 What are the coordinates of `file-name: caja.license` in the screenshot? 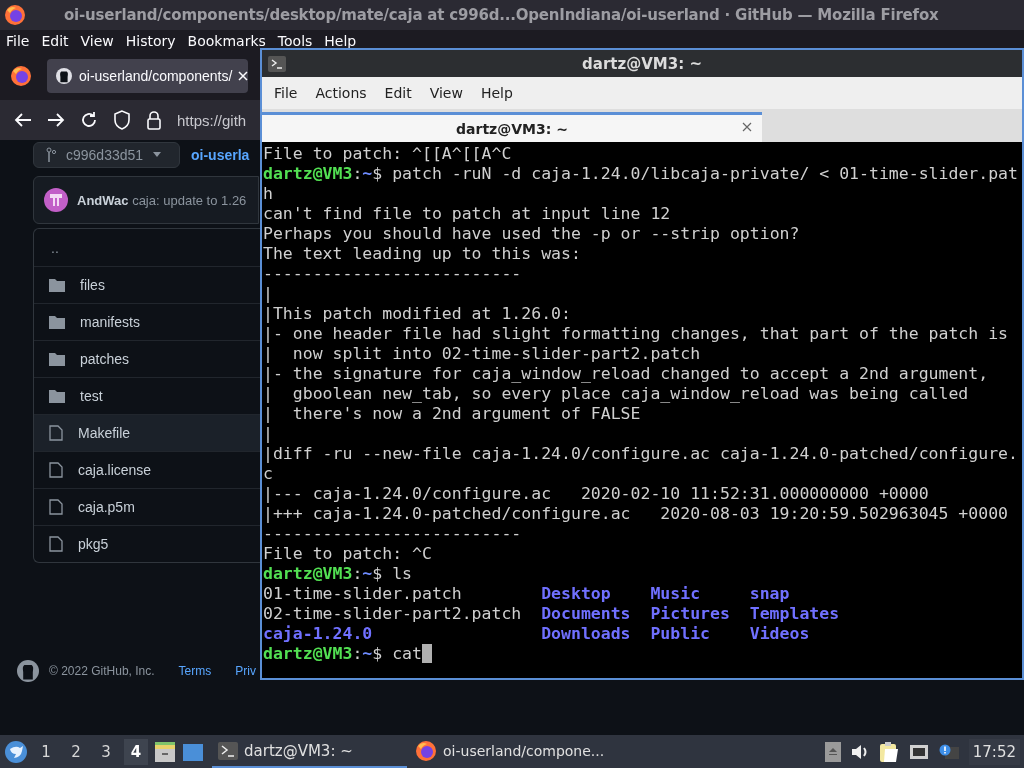 It's located at (115, 470).